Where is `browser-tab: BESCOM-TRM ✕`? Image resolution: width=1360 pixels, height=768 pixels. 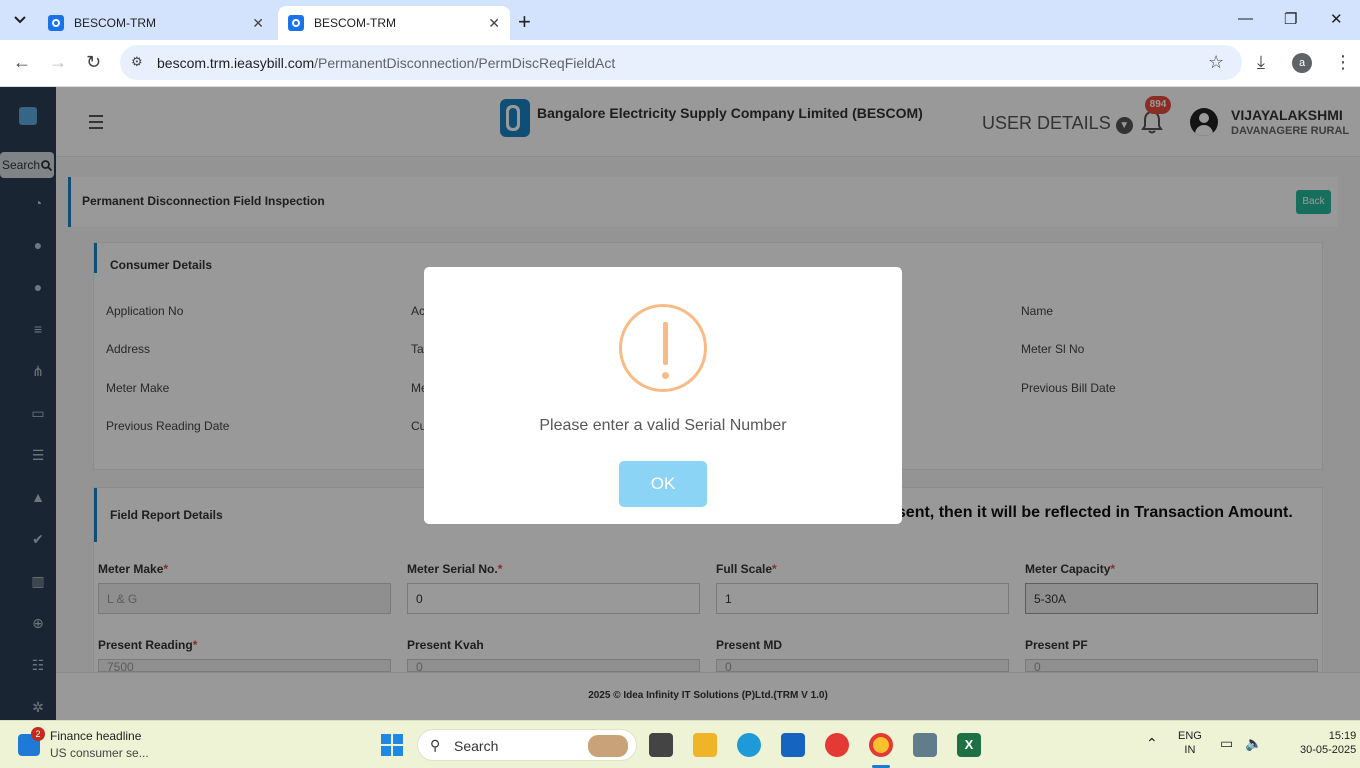 browser-tab: BESCOM-TRM ✕ is located at coordinates (156, 23).